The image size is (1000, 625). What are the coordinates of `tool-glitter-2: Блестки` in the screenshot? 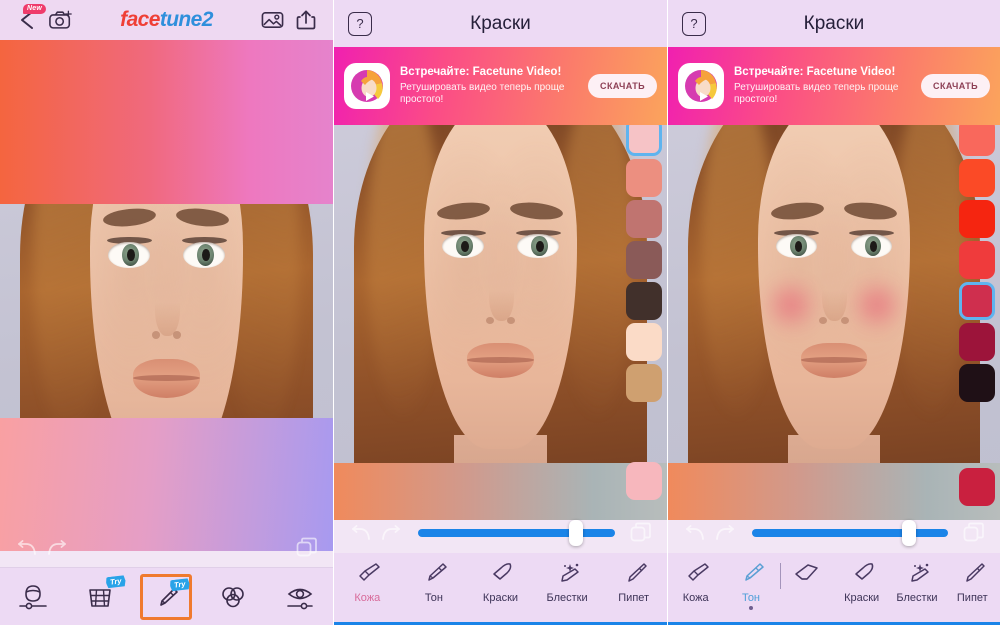 It's located at (567, 582).